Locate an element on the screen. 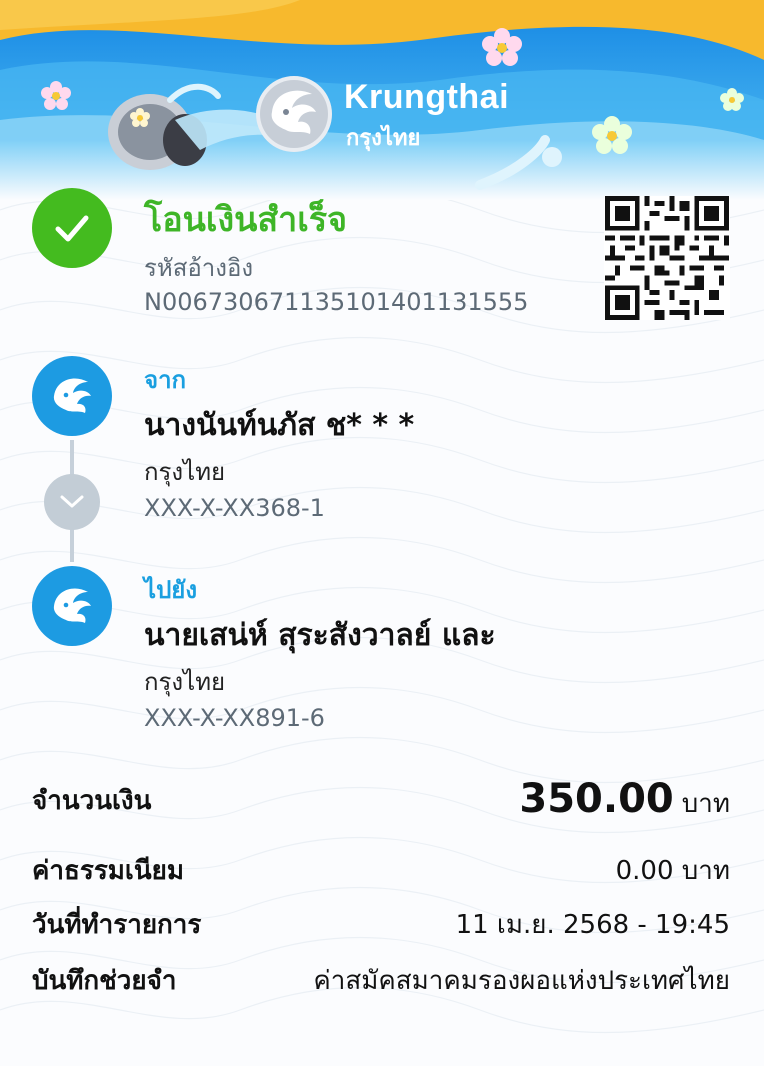 This screenshot has height=1066, width=764. brand-name-th: กรุงไทย is located at coordinates (383, 138).